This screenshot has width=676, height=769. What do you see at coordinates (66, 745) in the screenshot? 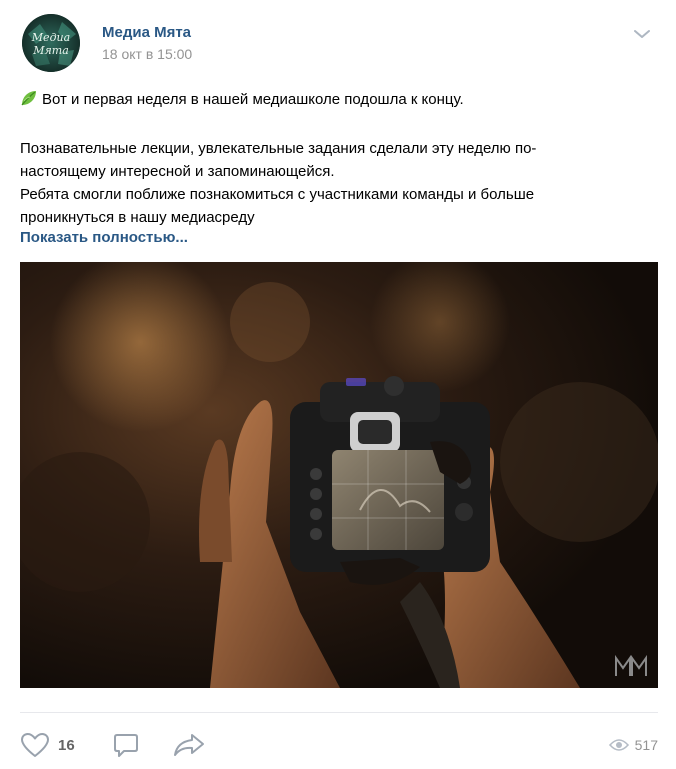
I see `like-count: 16` at bounding box center [66, 745].